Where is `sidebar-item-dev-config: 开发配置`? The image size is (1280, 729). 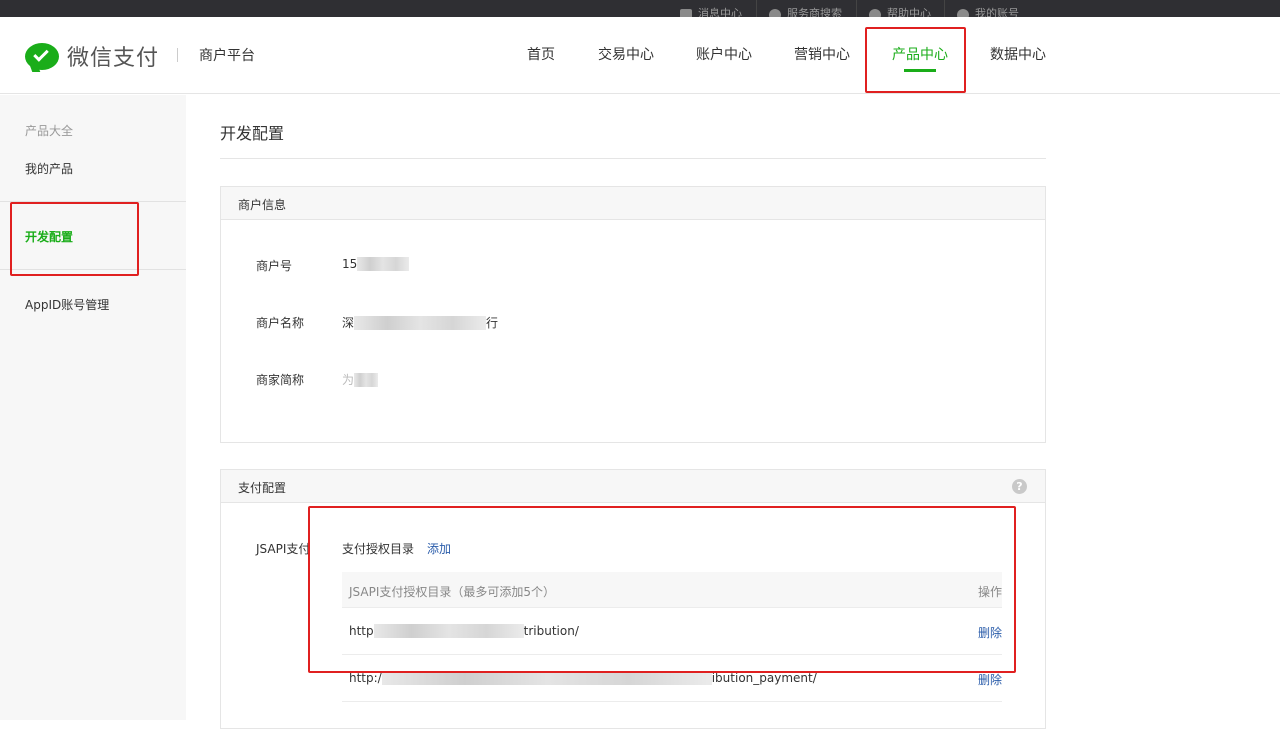
sidebar-item-dev-config: 开发配置 is located at coordinates (49, 236).